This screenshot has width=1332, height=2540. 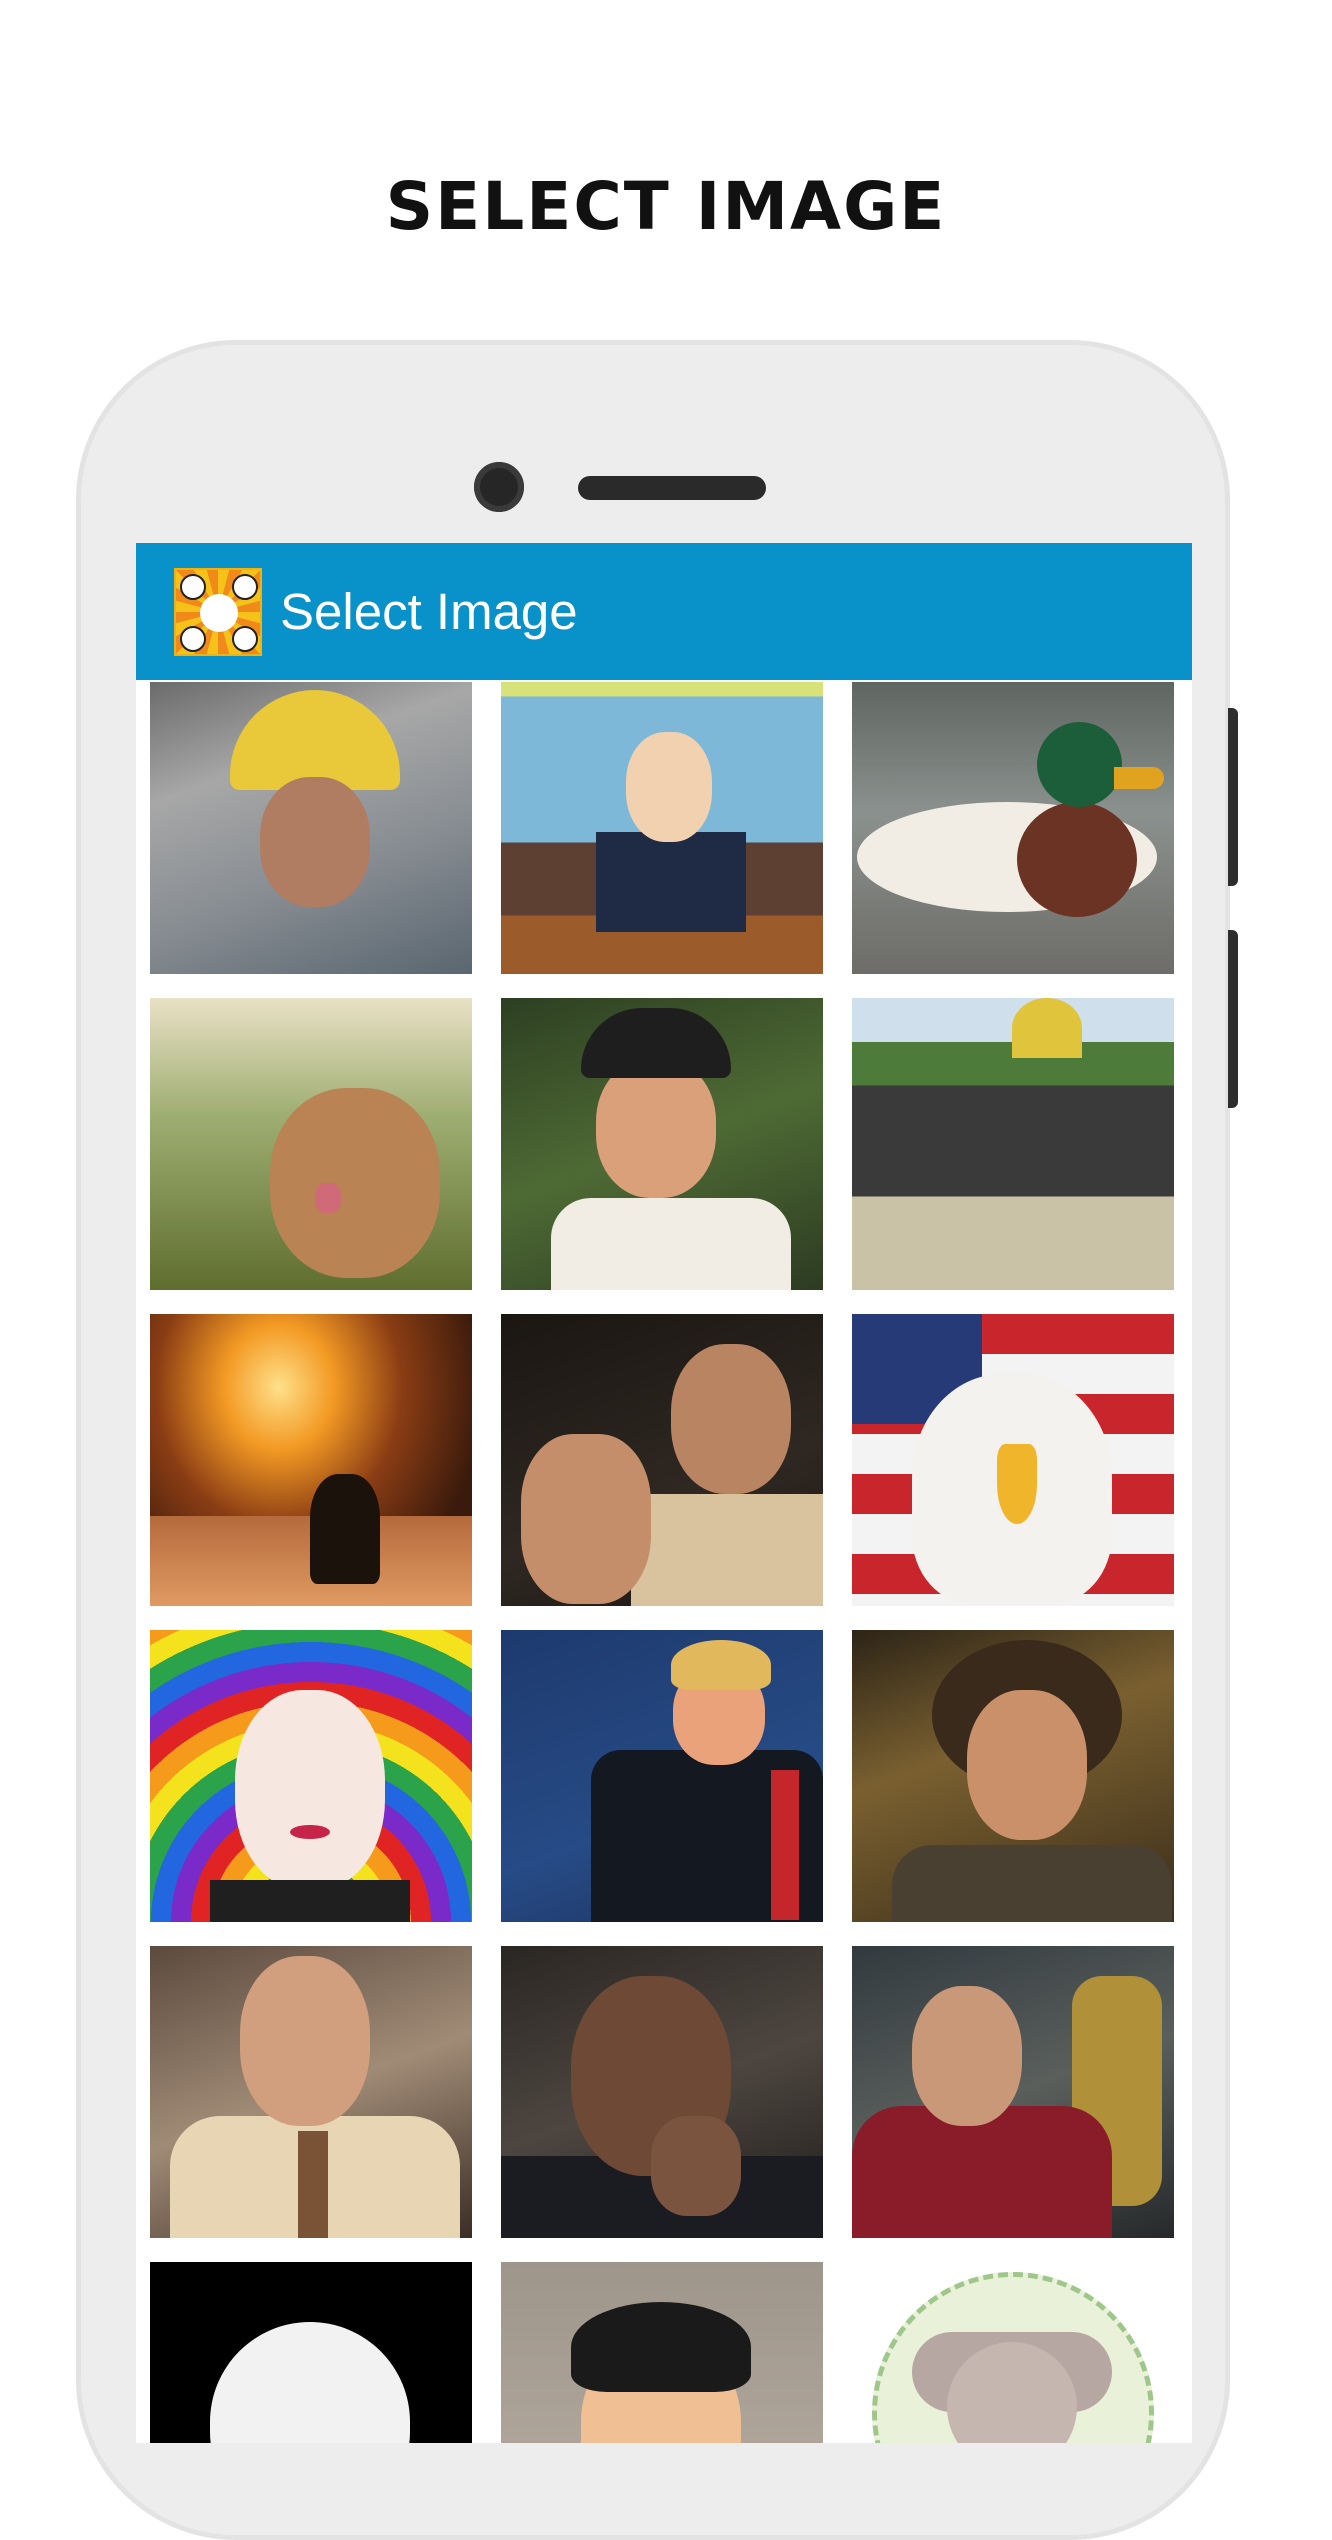 What do you see at coordinates (1013, 2352) in the screenshot?
I see `thumb-koala` at bounding box center [1013, 2352].